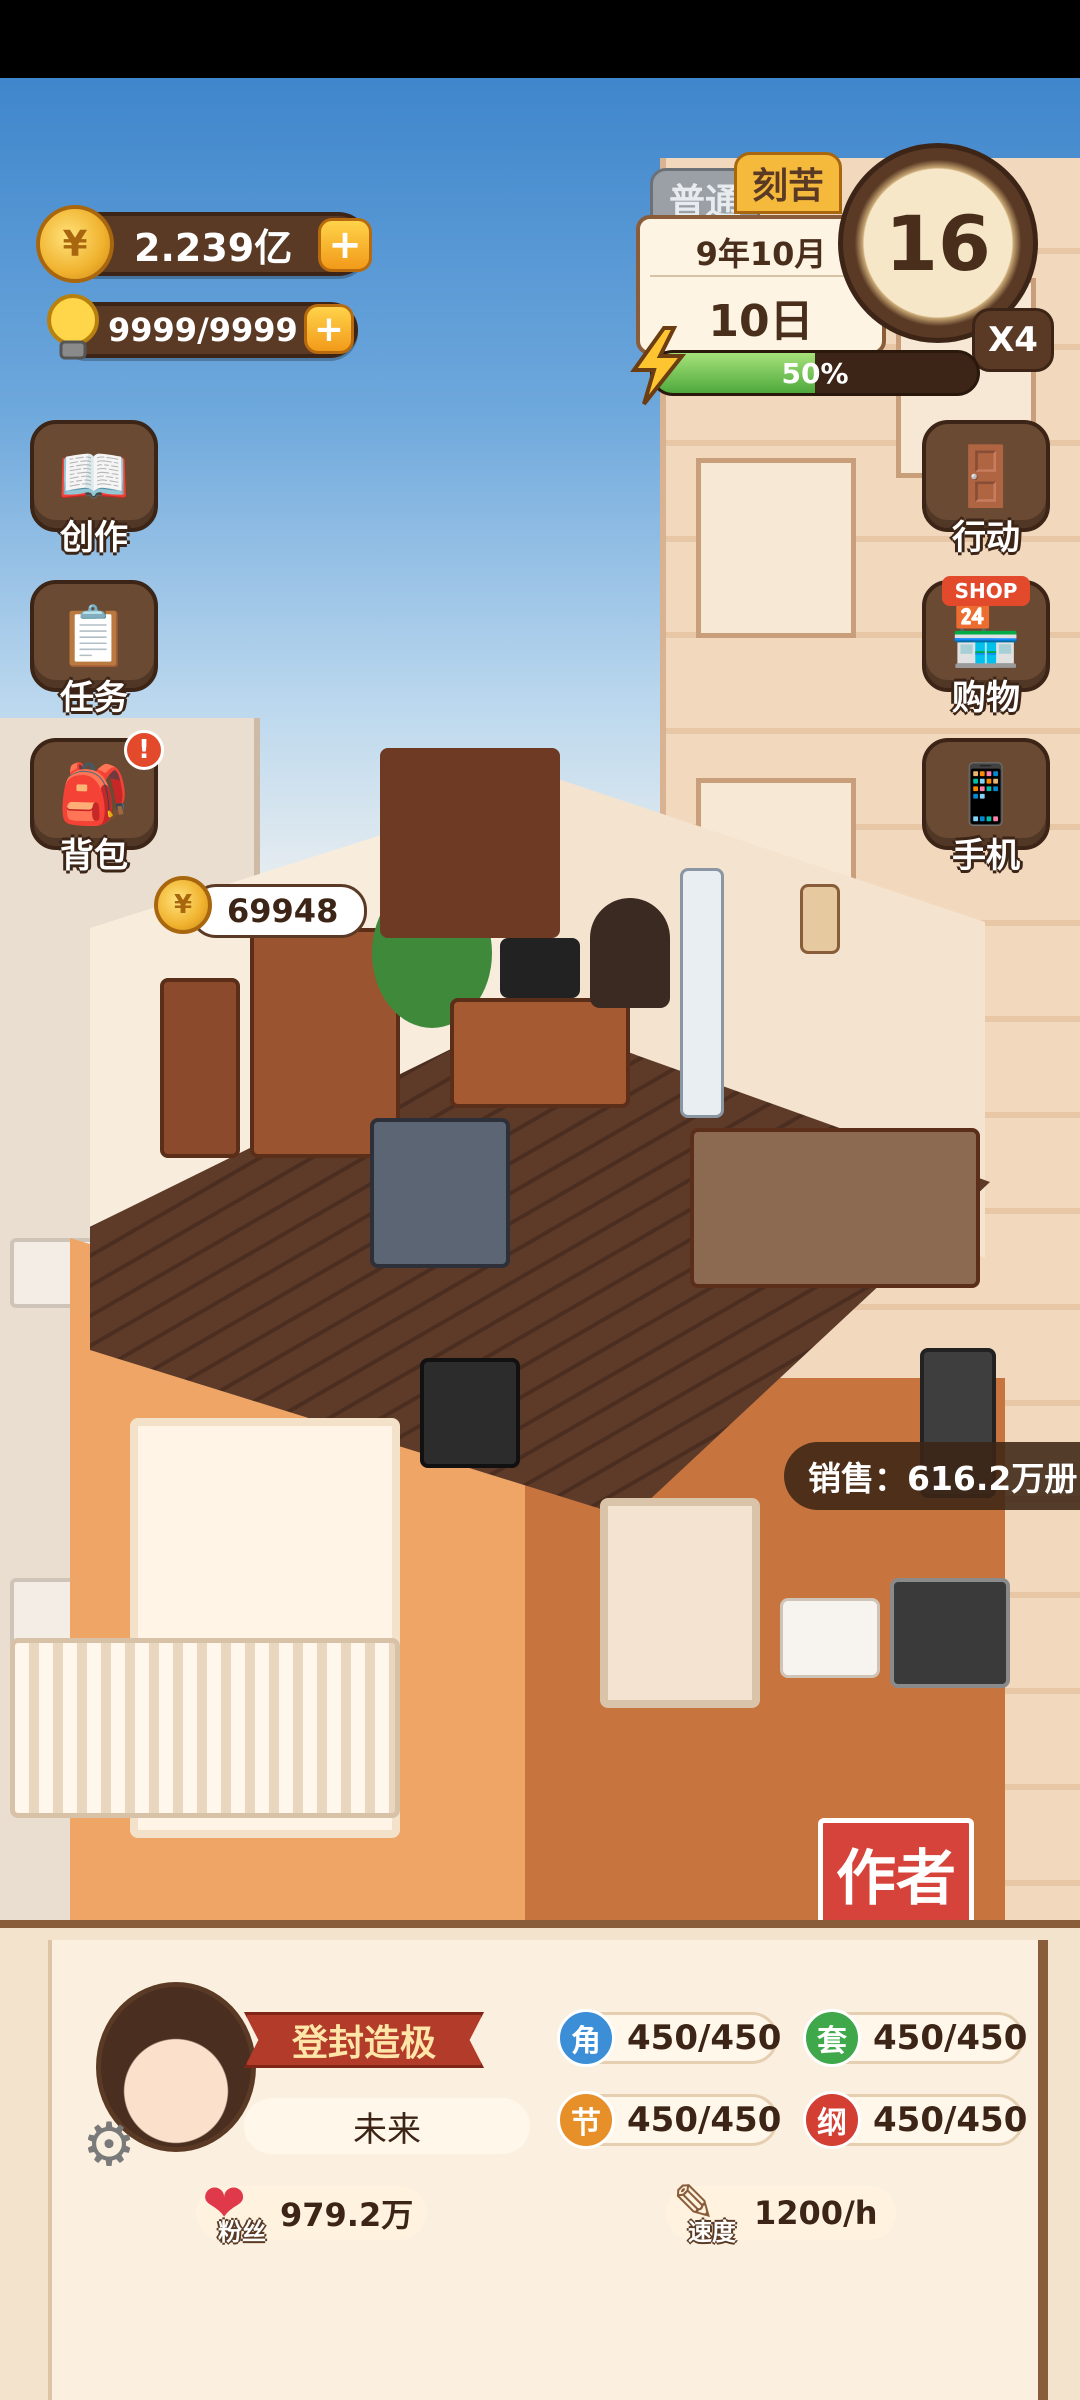 Image resolution: width=1080 pixels, height=2400 pixels. Describe the element at coordinates (1013, 340) in the screenshot. I see `speed-multiplier-button: X4` at that location.